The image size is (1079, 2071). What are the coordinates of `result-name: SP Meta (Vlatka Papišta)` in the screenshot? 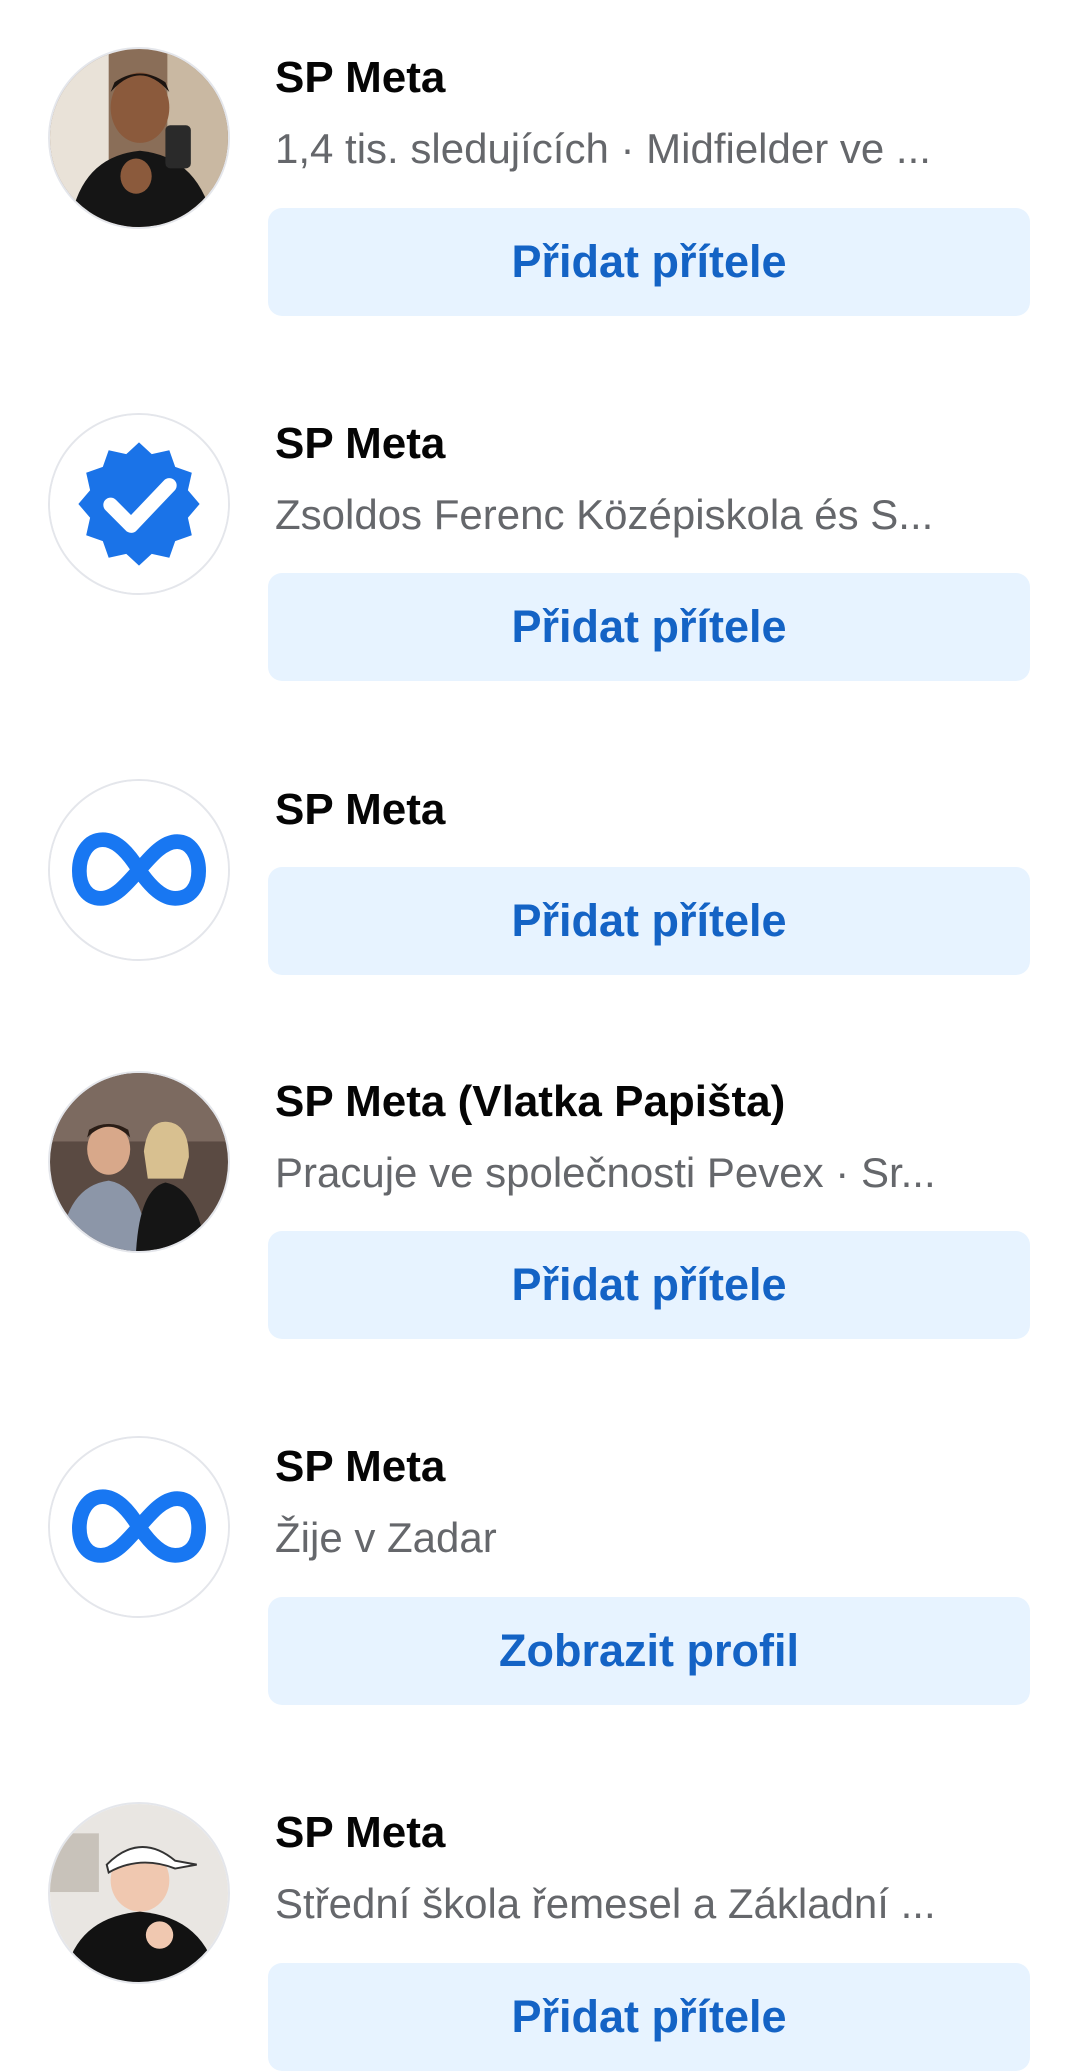 It's located at (530, 1102).